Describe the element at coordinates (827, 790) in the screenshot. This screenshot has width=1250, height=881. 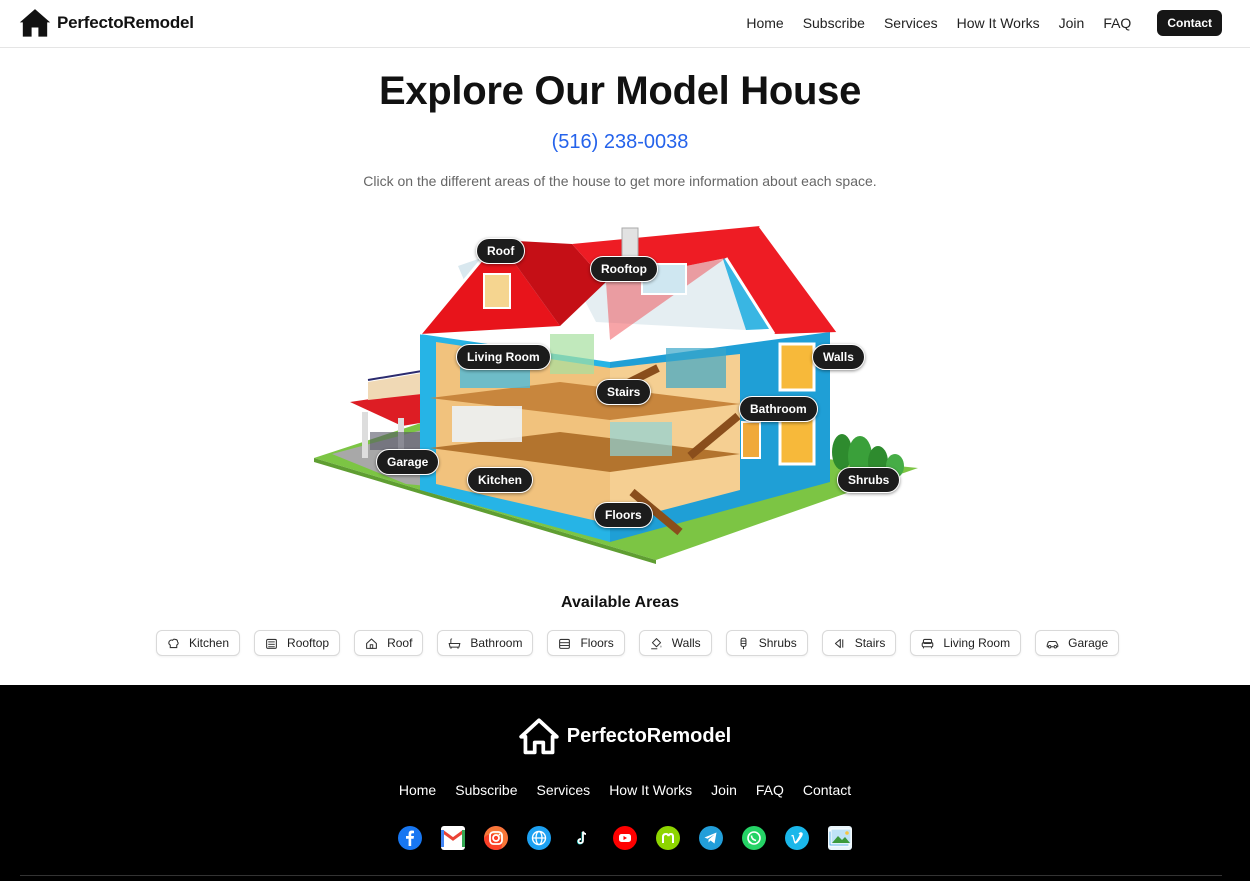
I see `footer-link-contact: Contact` at that location.